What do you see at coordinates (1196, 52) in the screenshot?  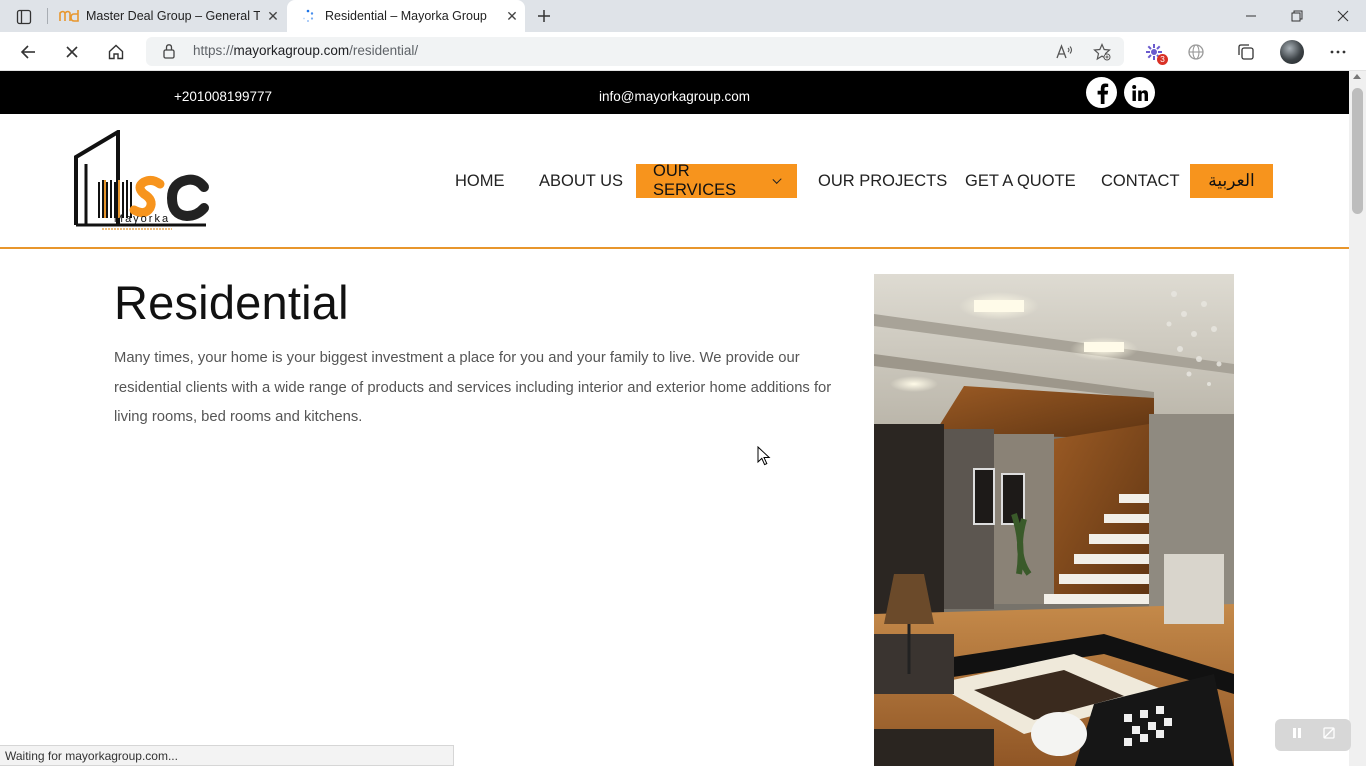 I see `globe-extension-icon` at bounding box center [1196, 52].